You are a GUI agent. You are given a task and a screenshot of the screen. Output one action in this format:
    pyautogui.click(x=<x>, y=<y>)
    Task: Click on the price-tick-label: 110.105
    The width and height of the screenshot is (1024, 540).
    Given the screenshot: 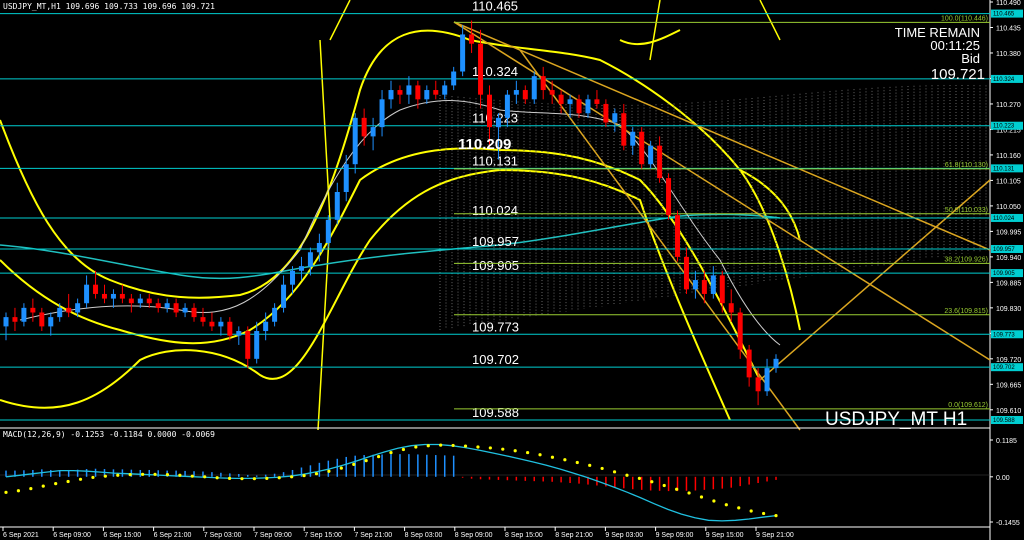 What is the action you would take?
    pyautogui.click(x=1008, y=181)
    